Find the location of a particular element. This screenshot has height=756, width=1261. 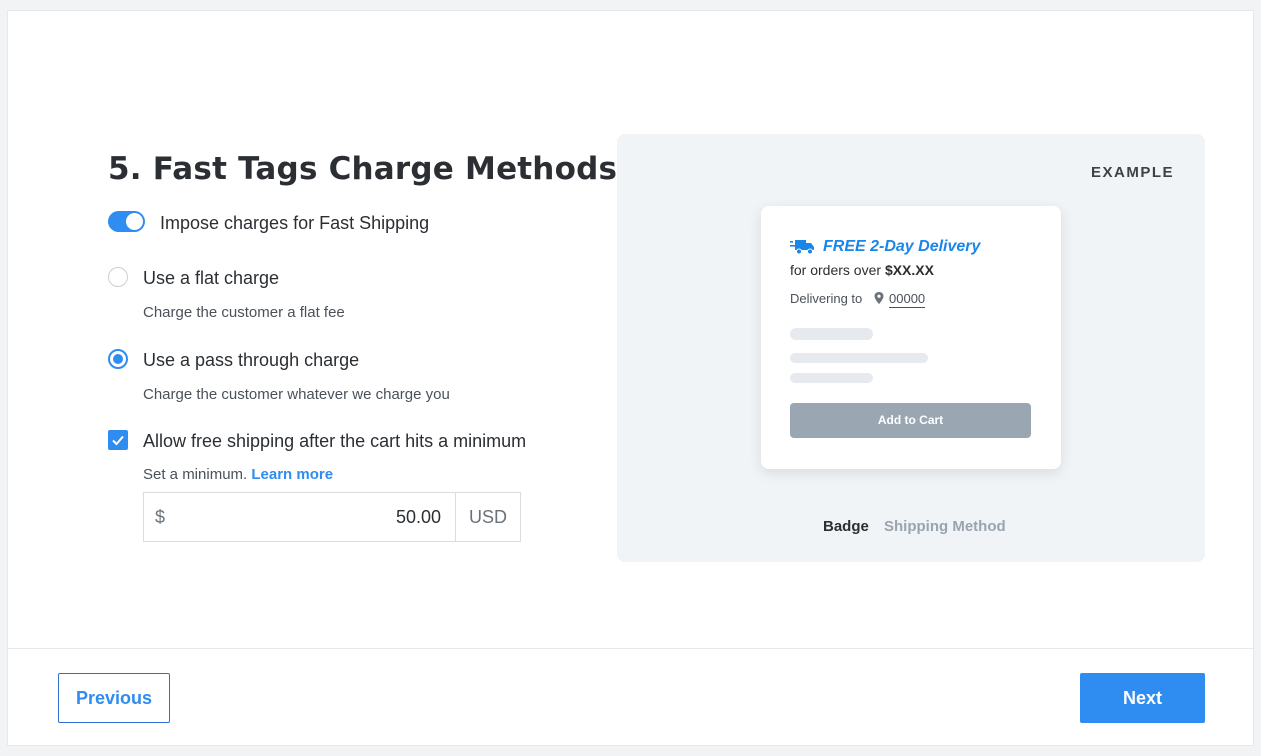

free-shipping-checkbox is located at coordinates (118, 440).